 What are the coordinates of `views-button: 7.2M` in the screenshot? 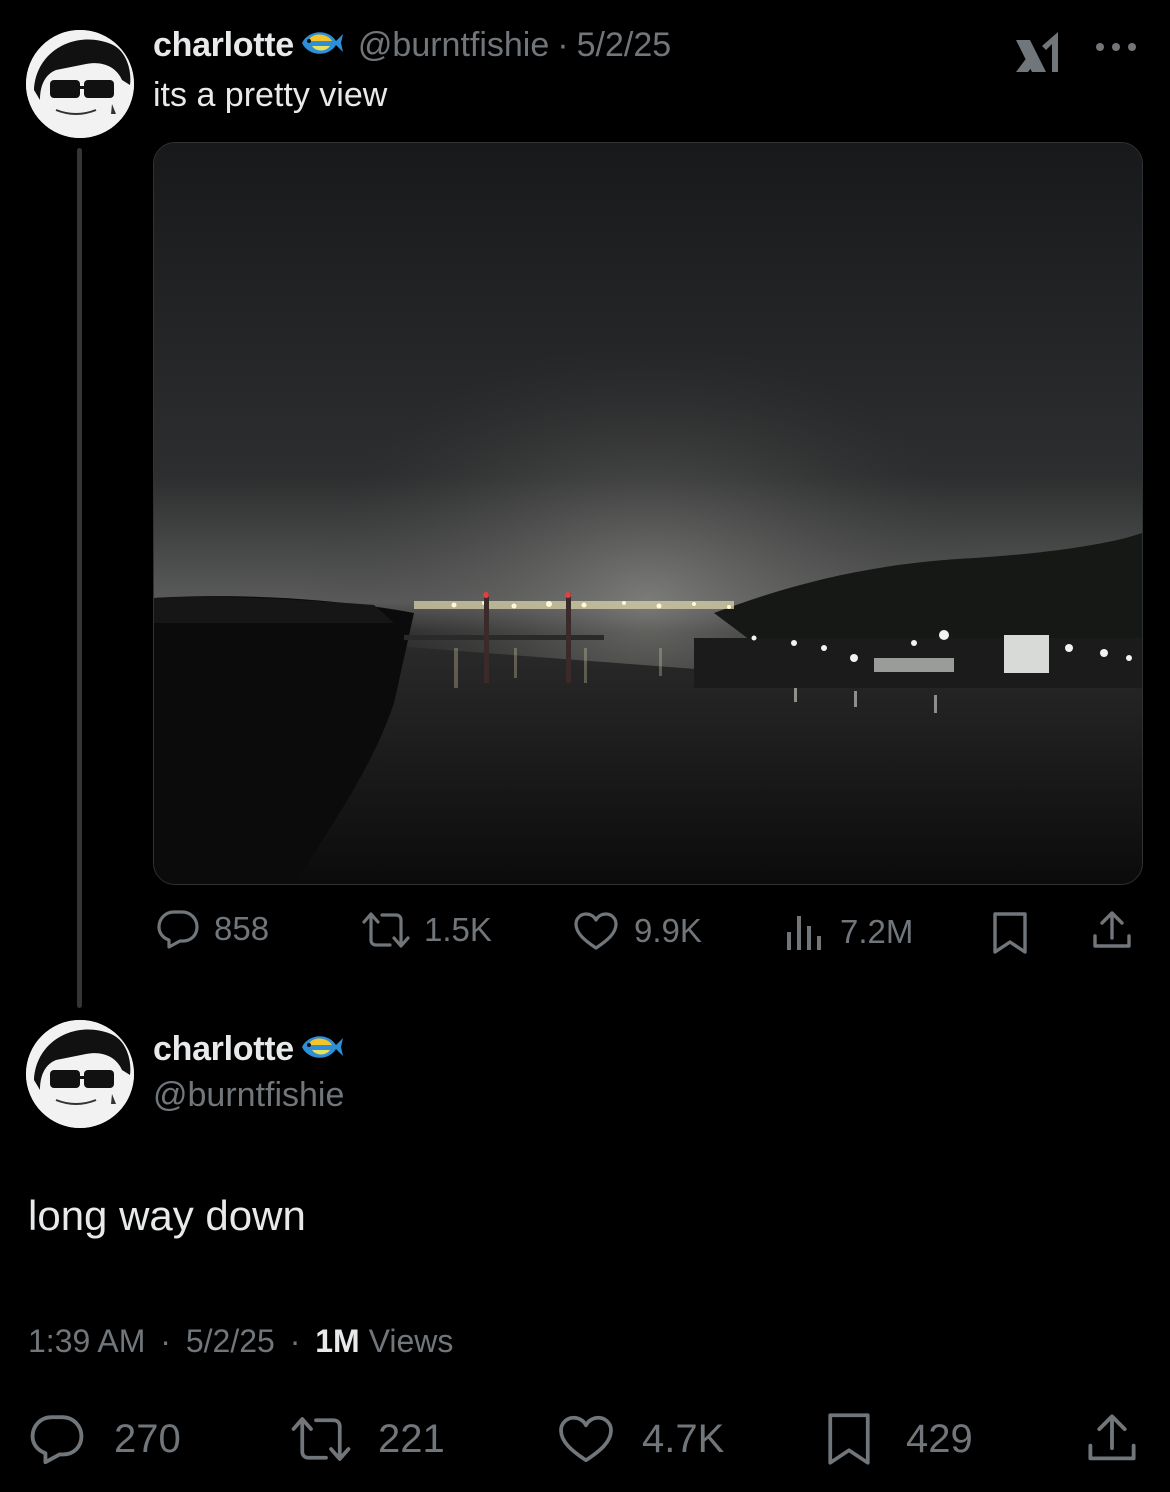 It's located at (848, 932).